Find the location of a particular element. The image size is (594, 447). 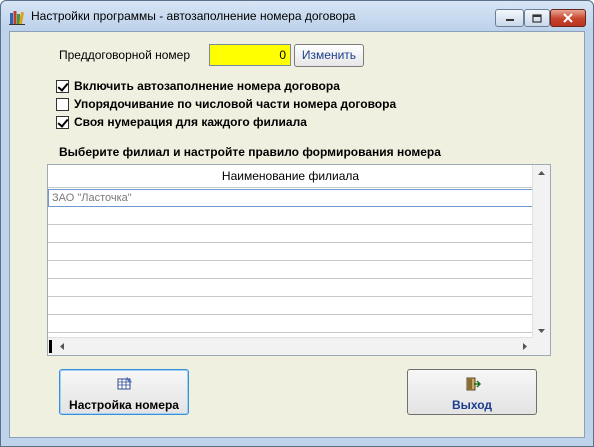

scroll-right-icon is located at coordinates (524, 346).